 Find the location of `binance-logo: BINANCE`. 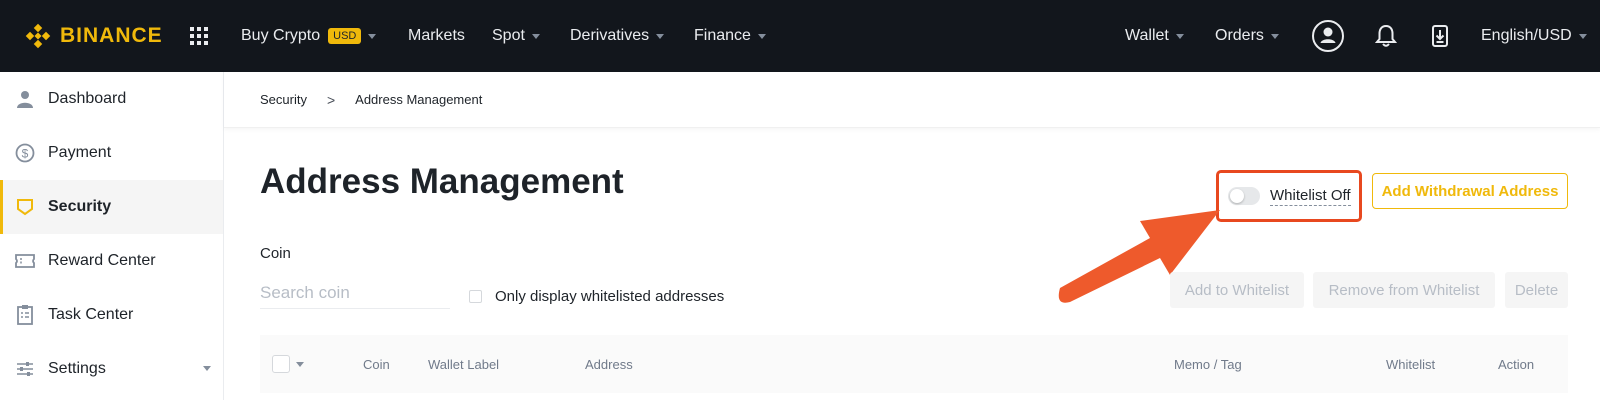

binance-logo: BINANCE is located at coordinates (93, 36).